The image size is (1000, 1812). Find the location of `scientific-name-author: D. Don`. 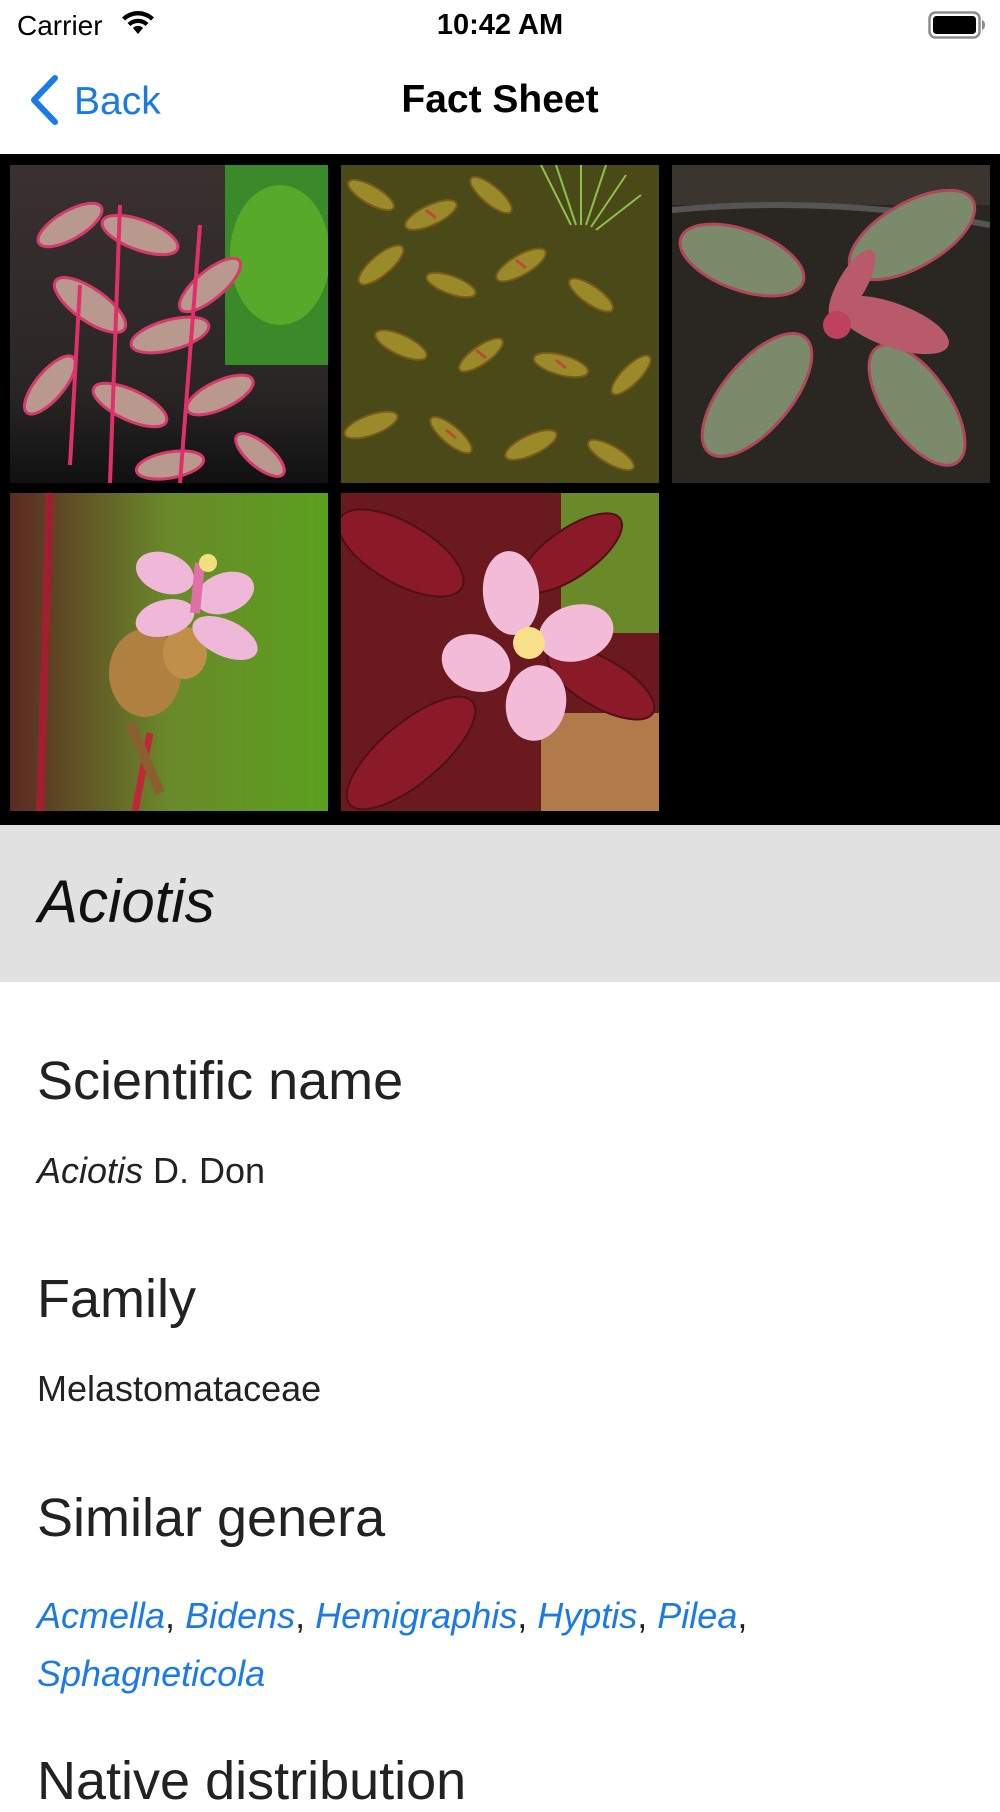

scientific-name-author: D. Don is located at coordinates (204, 1170).